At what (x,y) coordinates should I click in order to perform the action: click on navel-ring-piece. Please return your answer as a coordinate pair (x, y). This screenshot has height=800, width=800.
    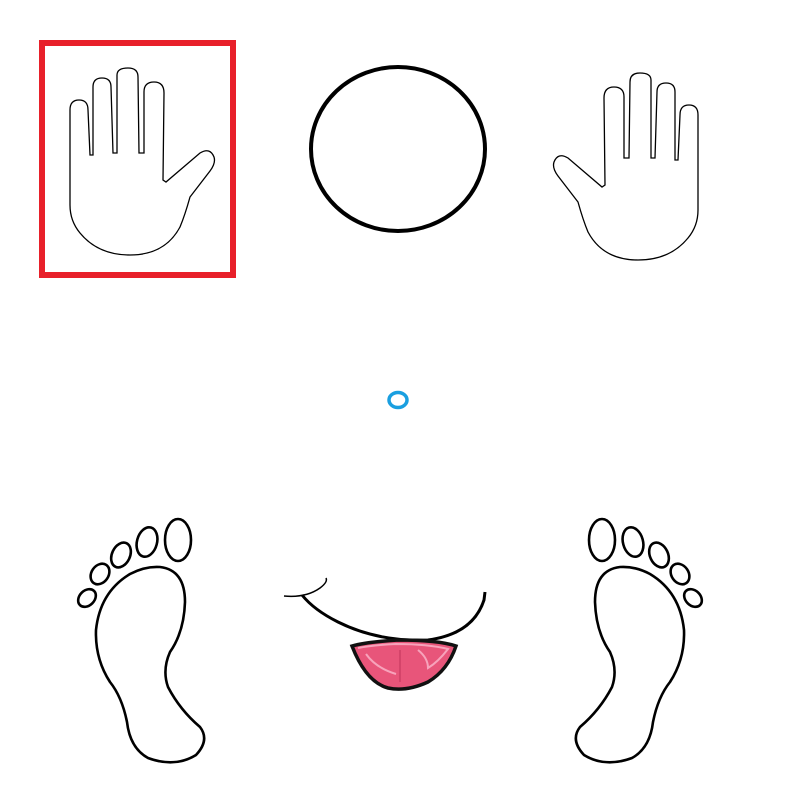
    Looking at the image, I should click on (398, 400).